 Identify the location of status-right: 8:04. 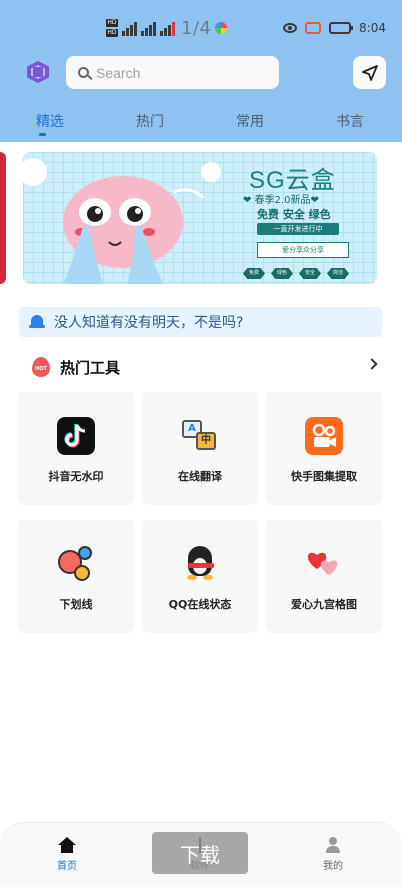
(334, 28).